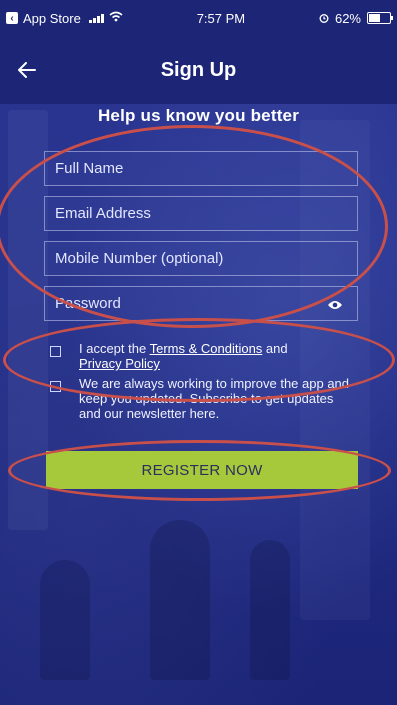 This screenshot has width=397, height=705. Describe the element at coordinates (55, 351) in the screenshot. I see `terms-checkbox` at that location.